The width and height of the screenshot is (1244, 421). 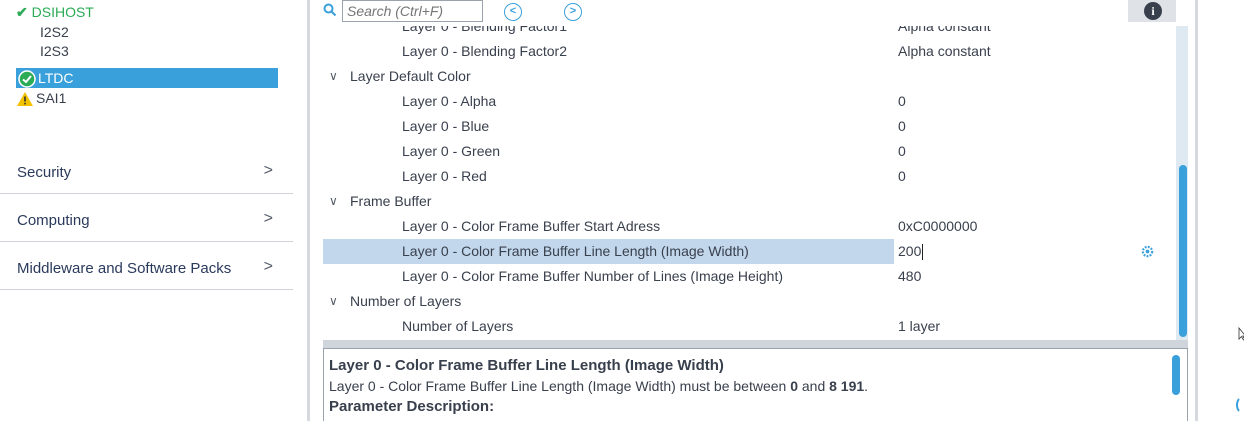 What do you see at coordinates (1240, 405) in the screenshot?
I see `partial-circle-icon` at bounding box center [1240, 405].